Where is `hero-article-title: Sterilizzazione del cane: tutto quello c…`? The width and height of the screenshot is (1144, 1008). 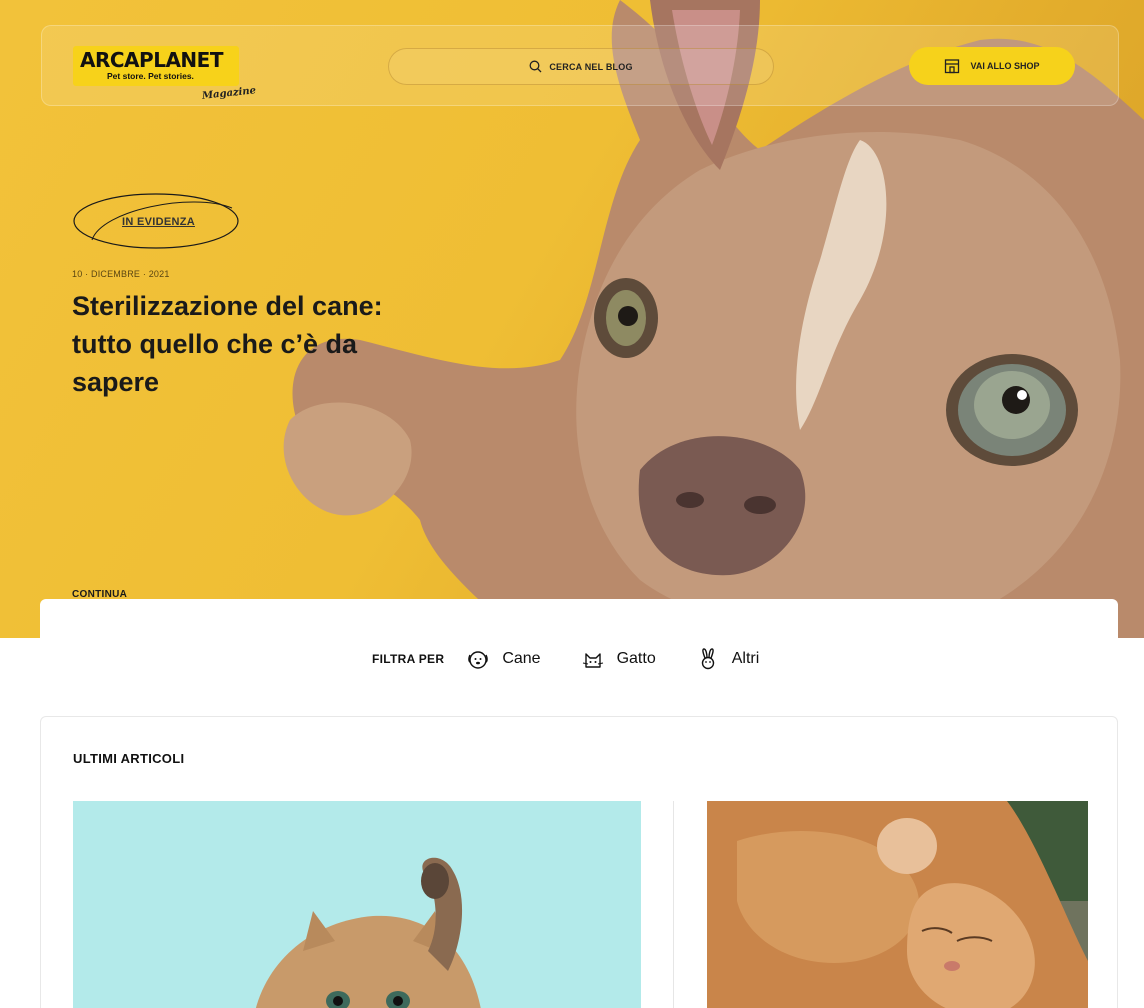 hero-article-title: Sterilizzazione del cane: tutto quello c… is located at coordinates (247, 344).